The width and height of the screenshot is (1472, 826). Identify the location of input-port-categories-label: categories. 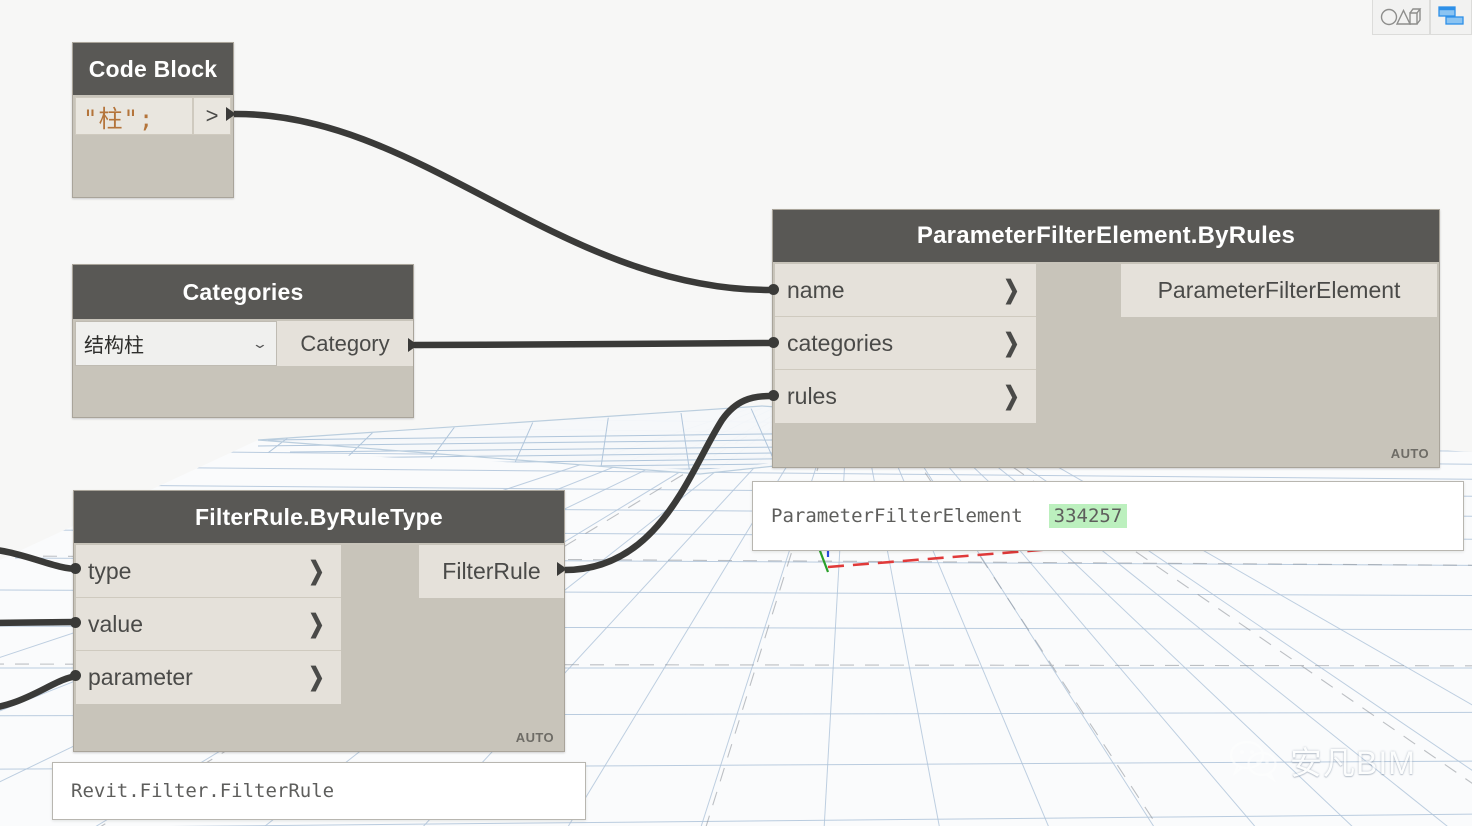
(840, 342).